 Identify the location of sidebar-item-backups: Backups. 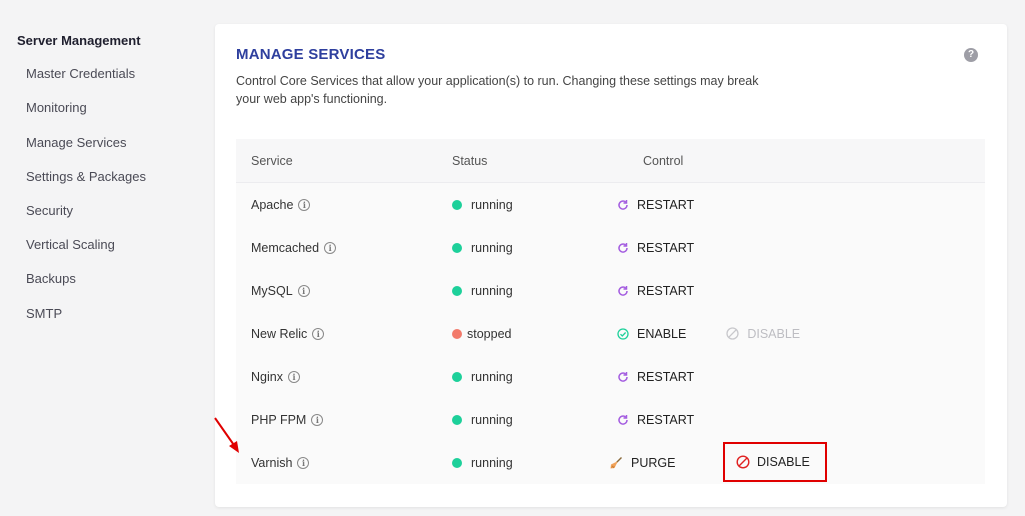
(51, 278).